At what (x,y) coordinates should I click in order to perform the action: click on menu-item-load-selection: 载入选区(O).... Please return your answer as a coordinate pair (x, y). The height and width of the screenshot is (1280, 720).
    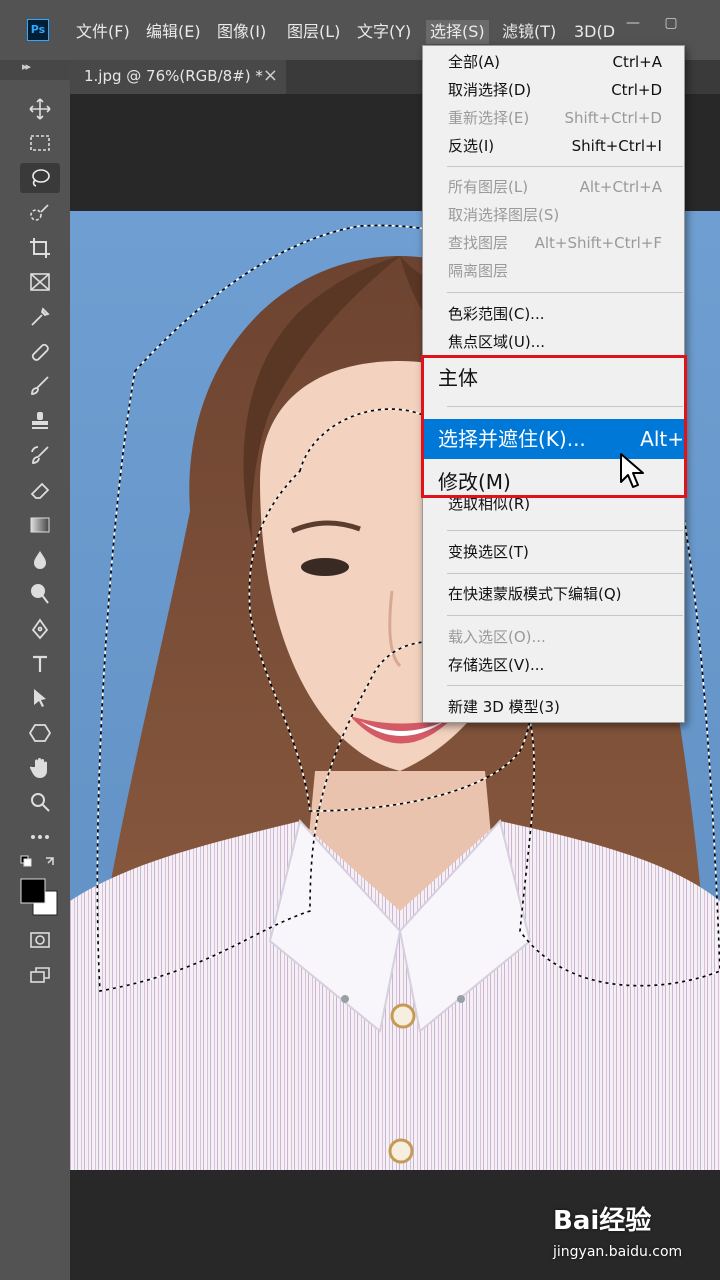
    Looking at the image, I should click on (553, 637).